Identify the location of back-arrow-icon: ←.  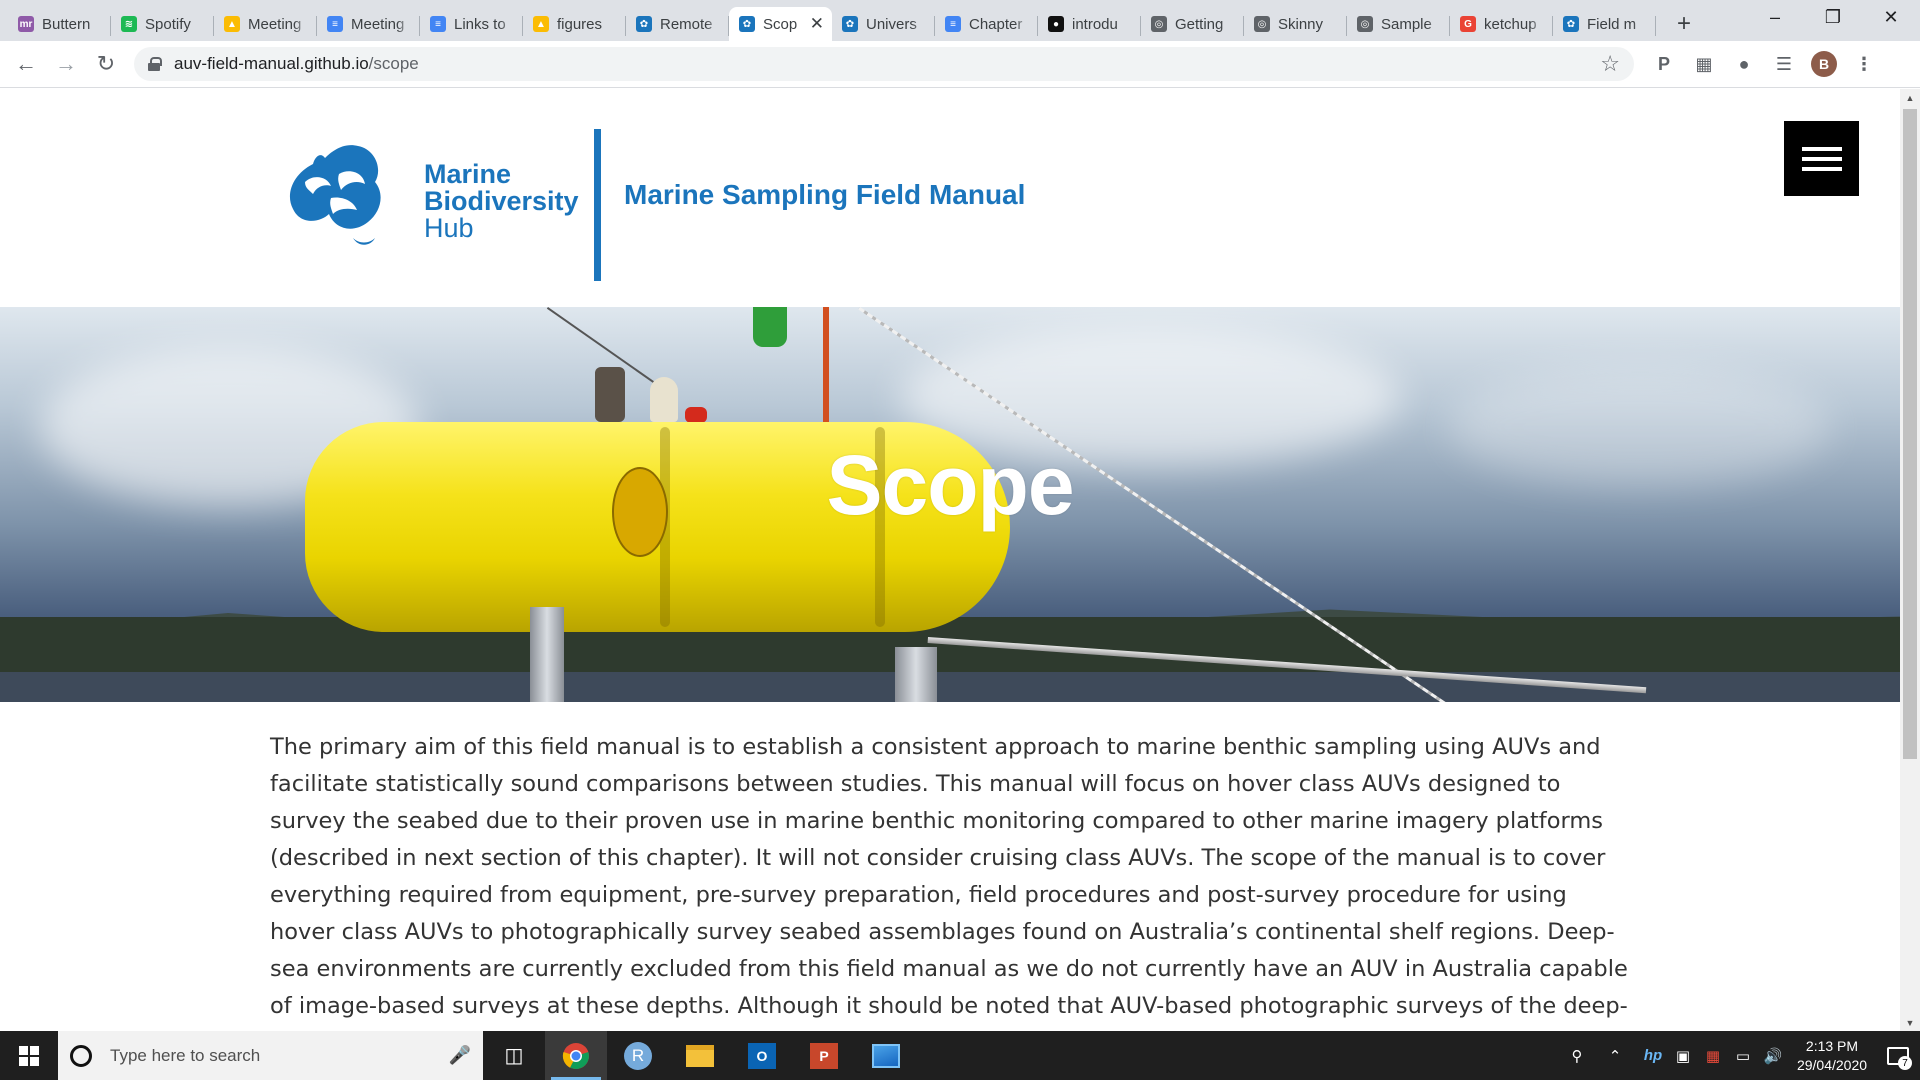
(26, 64).